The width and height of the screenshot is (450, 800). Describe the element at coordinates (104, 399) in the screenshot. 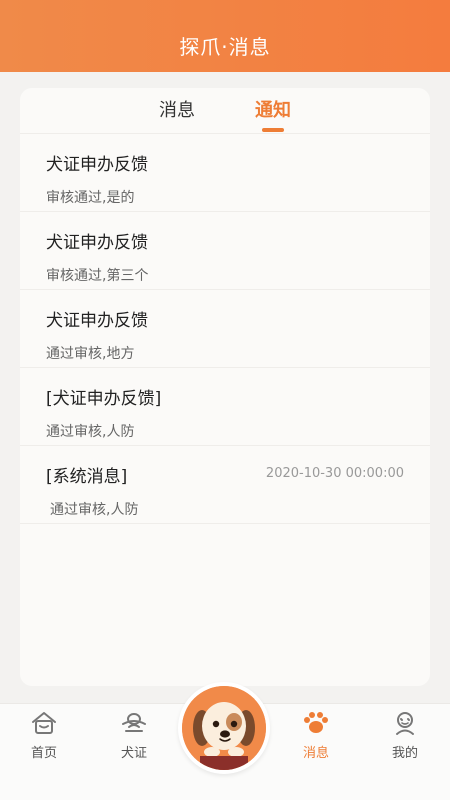

I see `item-title: [犬证申办反馈]` at that location.